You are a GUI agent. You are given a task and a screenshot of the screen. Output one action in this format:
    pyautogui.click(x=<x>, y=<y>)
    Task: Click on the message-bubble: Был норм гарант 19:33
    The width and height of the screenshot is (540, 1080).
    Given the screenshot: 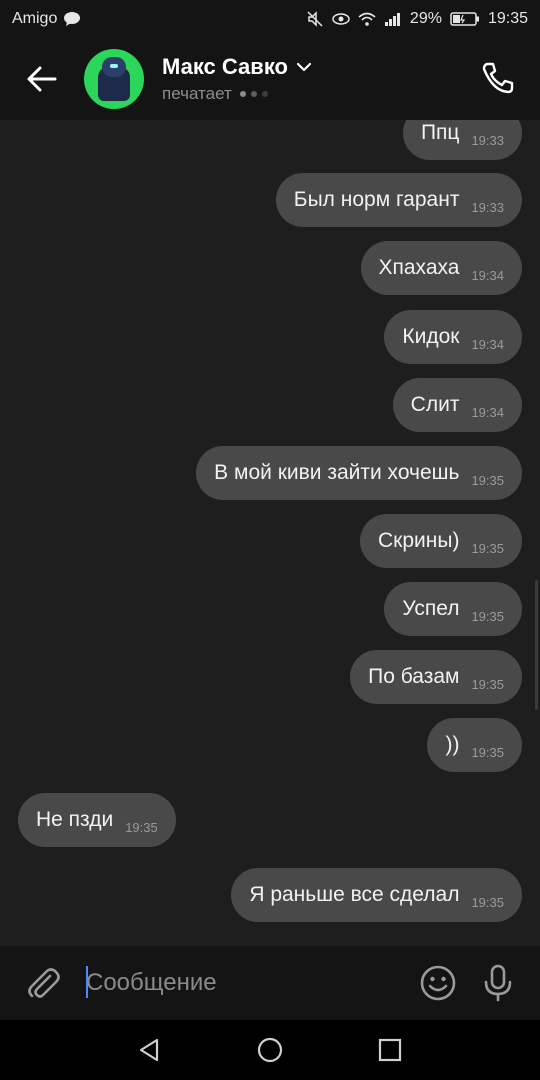 What is the action you would take?
    pyautogui.click(x=398, y=200)
    